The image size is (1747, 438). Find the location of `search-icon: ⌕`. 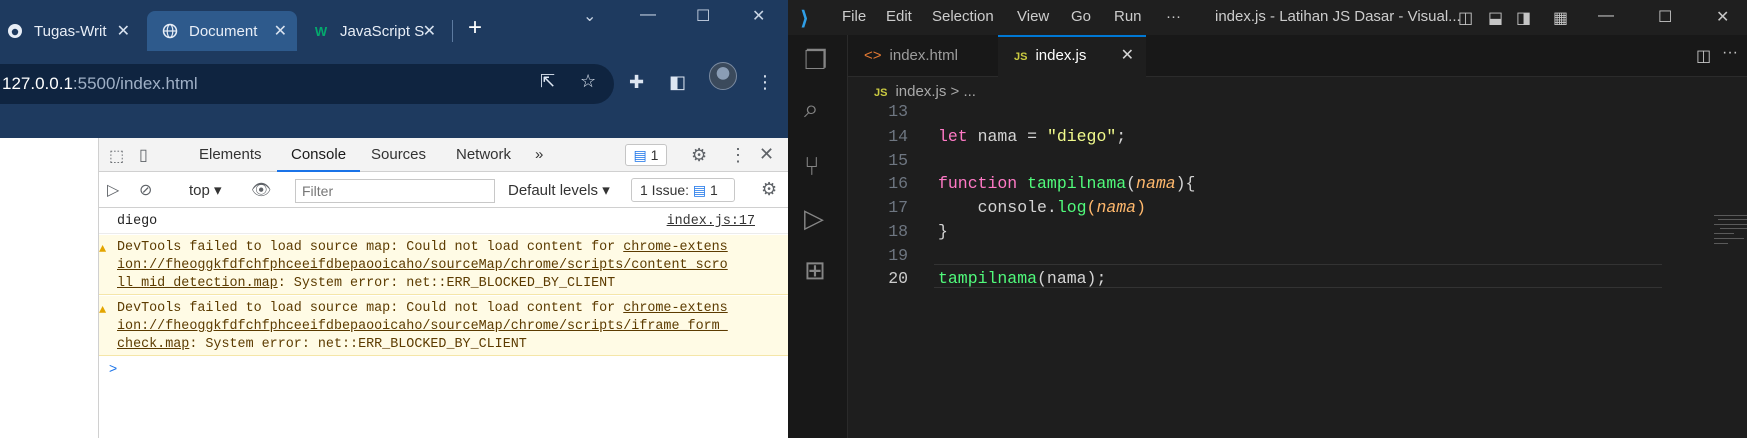

search-icon: ⌕ is located at coordinates (811, 109).